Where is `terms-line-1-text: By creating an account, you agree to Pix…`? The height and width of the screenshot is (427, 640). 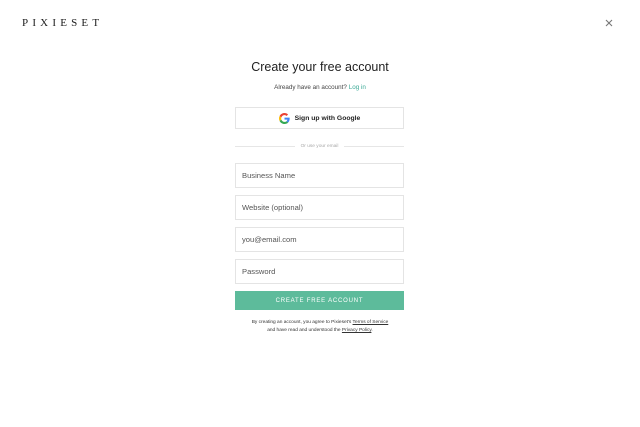
terms-line-1-text: By creating an account, you agree to Pix… is located at coordinates (301, 322).